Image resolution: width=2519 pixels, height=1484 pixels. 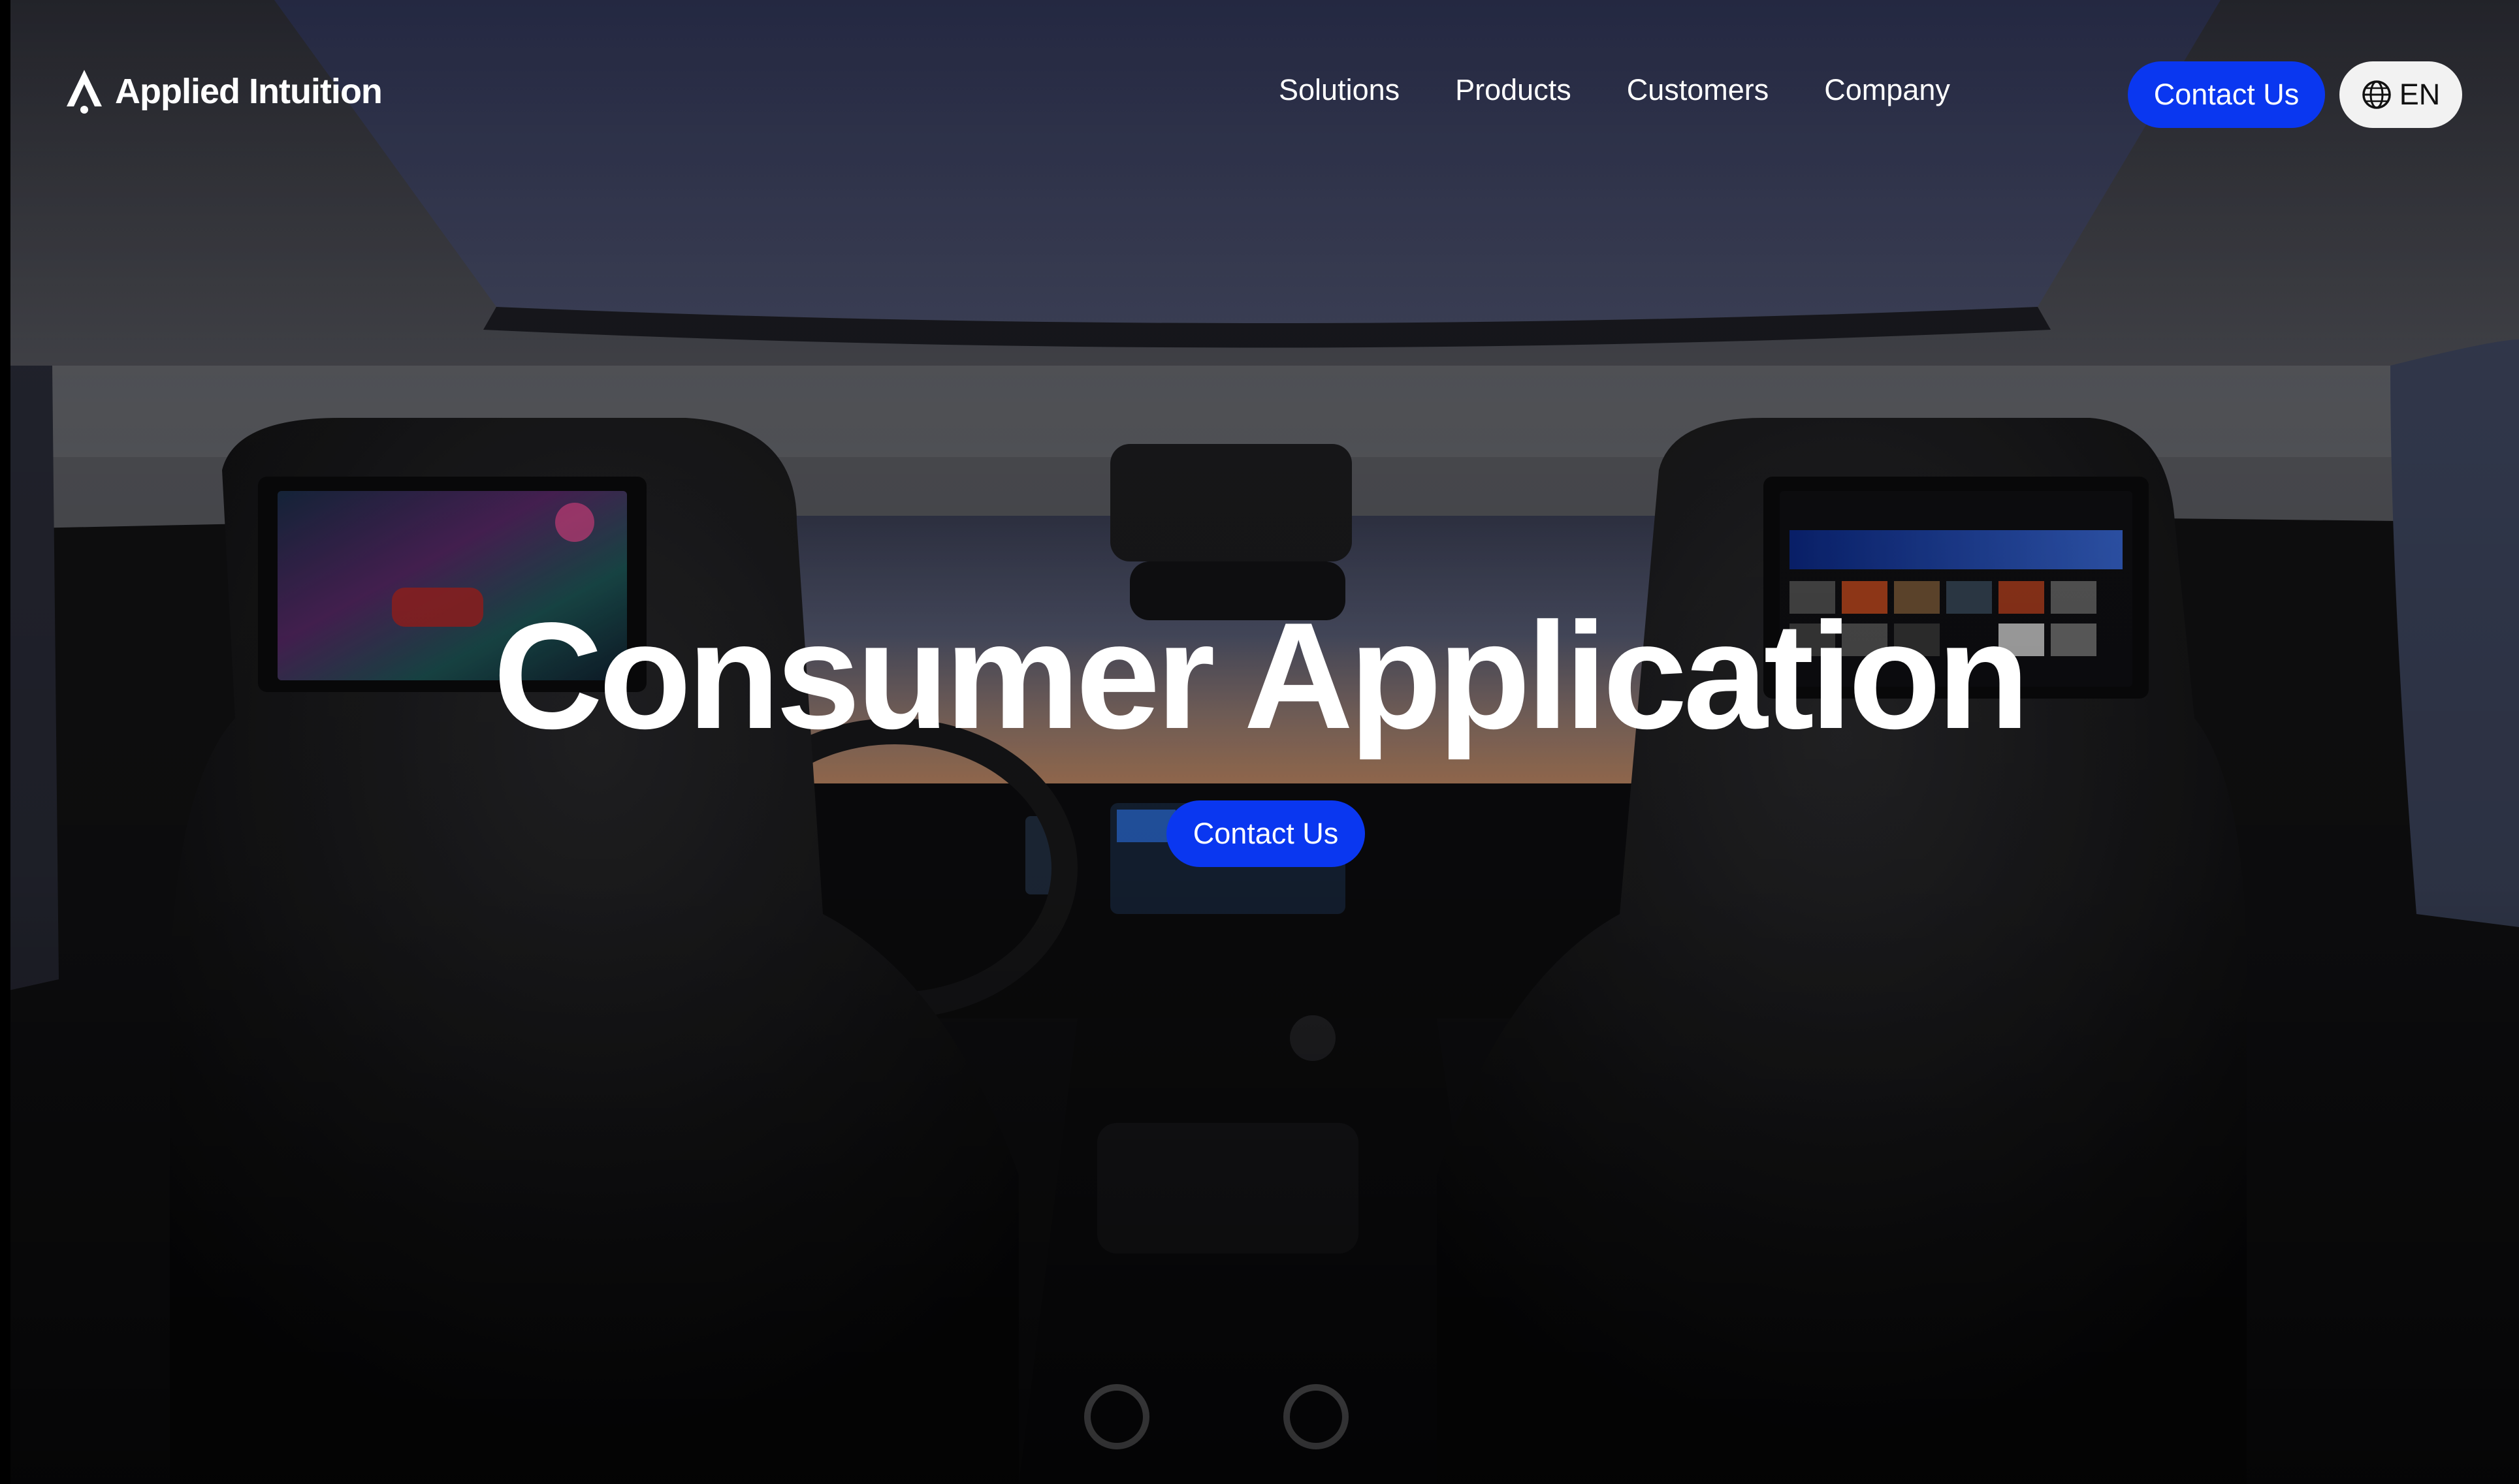 What do you see at coordinates (1698, 90) in the screenshot?
I see `nav-item-customers: Customers` at bounding box center [1698, 90].